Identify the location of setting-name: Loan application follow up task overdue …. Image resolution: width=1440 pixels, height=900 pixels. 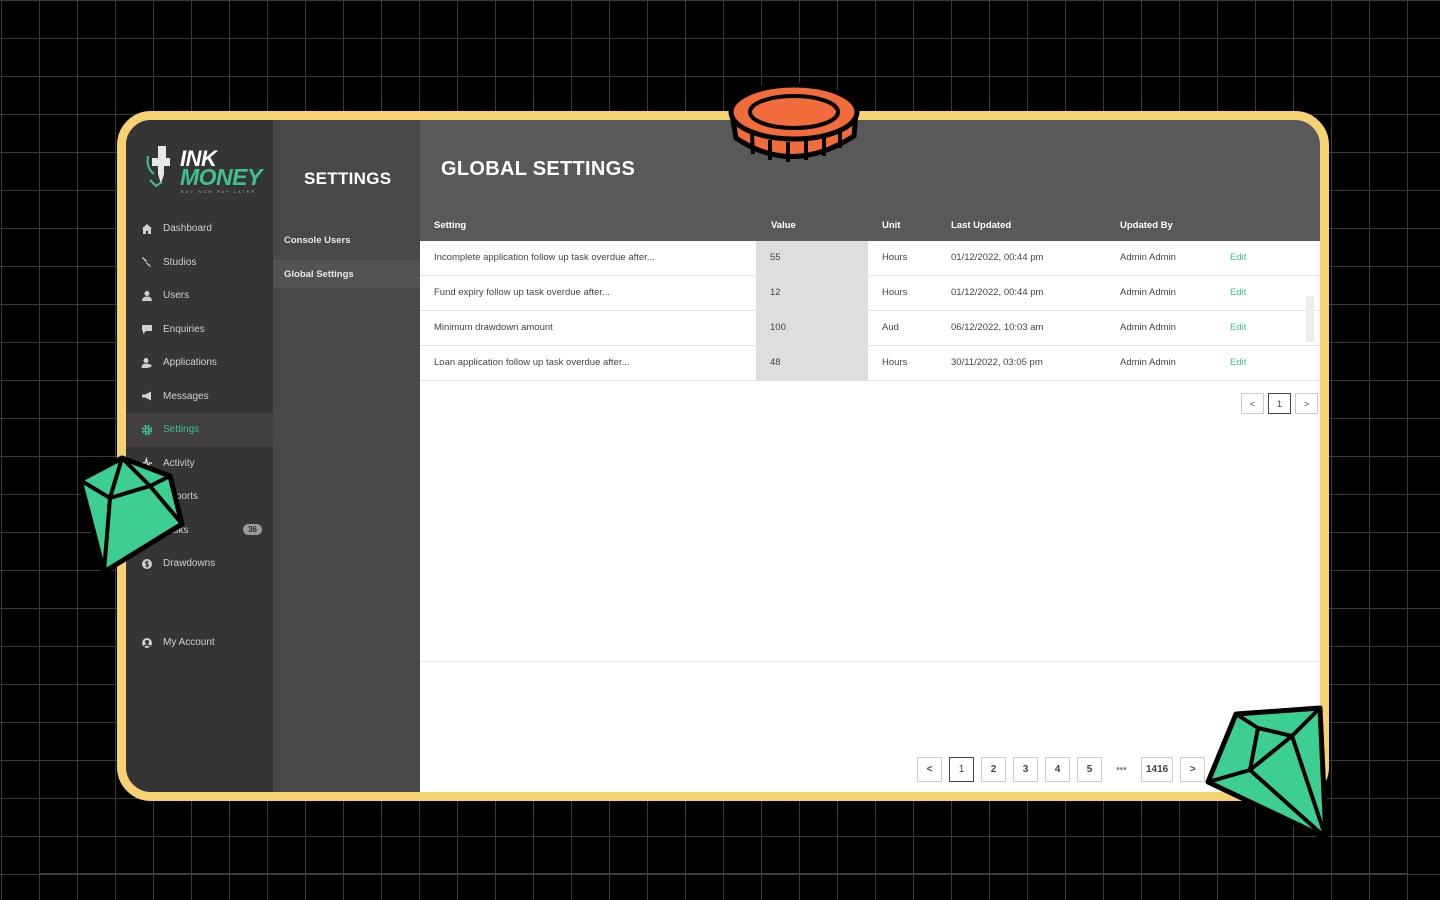
(532, 362).